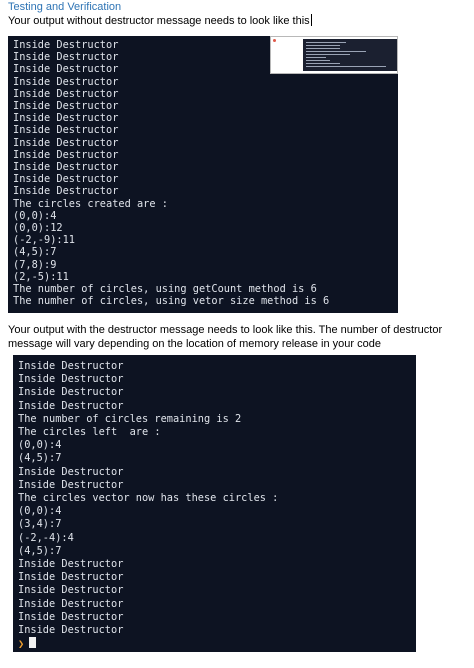 The image size is (474, 668). What do you see at coordinates (21, 644) in the screenshot?
I see `prompt-icon: ❯` at bounding box center [21, 644].